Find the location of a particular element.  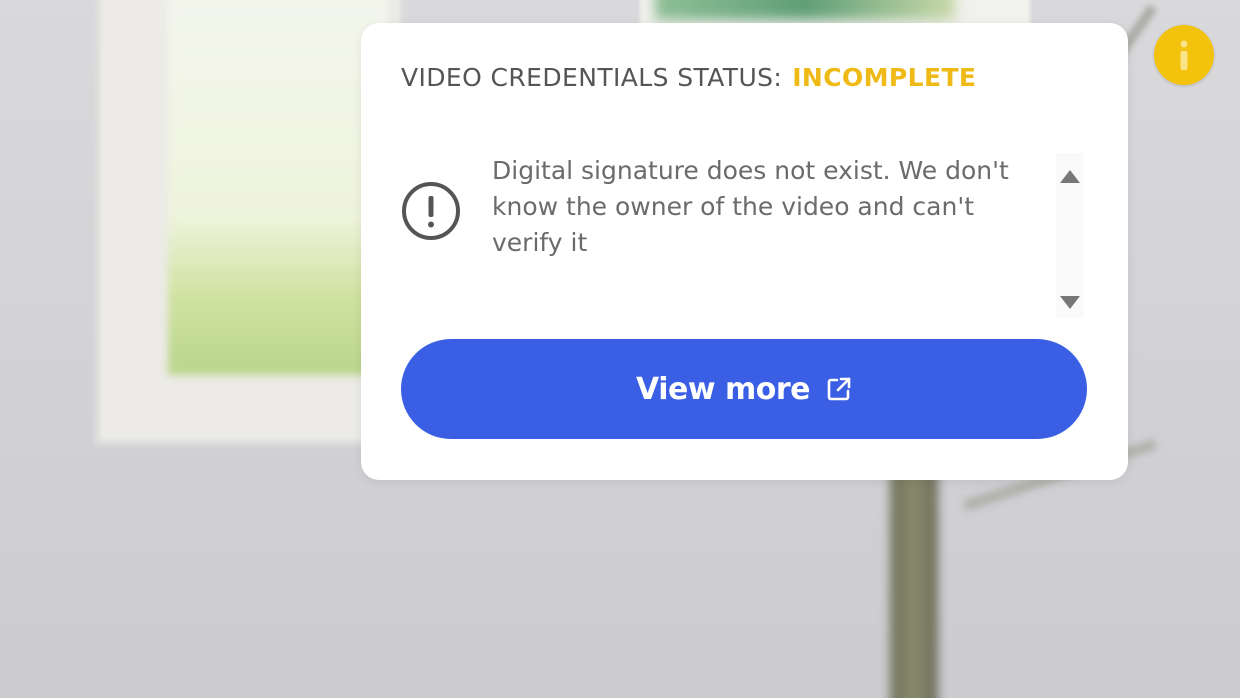

info-icon is located at coordinates (1184, 55).